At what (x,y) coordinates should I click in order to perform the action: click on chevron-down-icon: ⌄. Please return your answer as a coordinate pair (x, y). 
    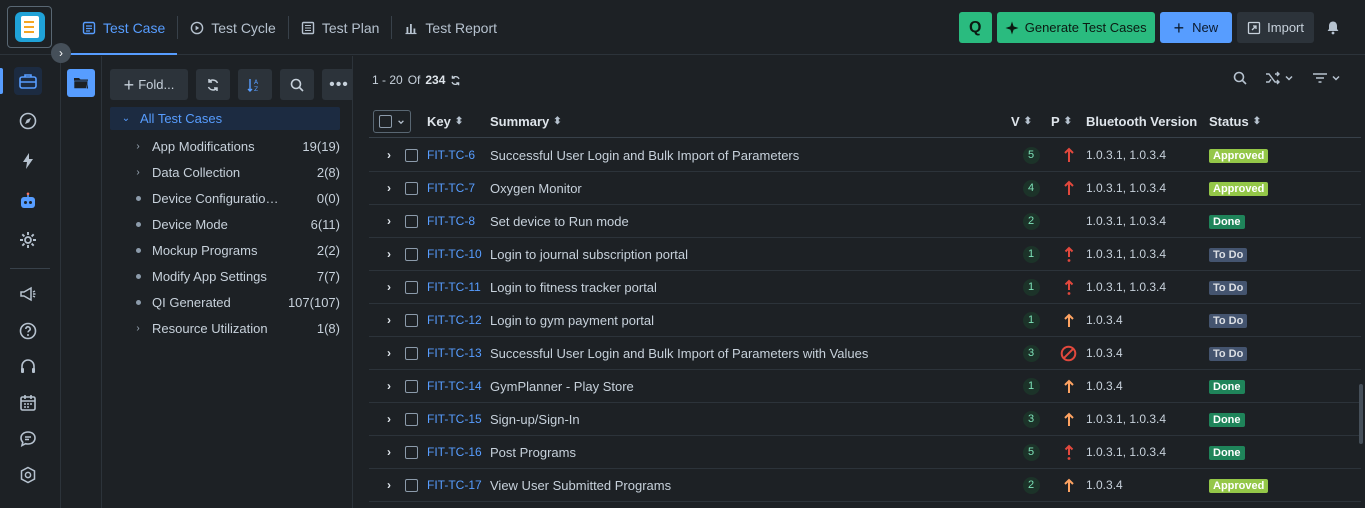
    Looking at the image, I should click on (126, 118).